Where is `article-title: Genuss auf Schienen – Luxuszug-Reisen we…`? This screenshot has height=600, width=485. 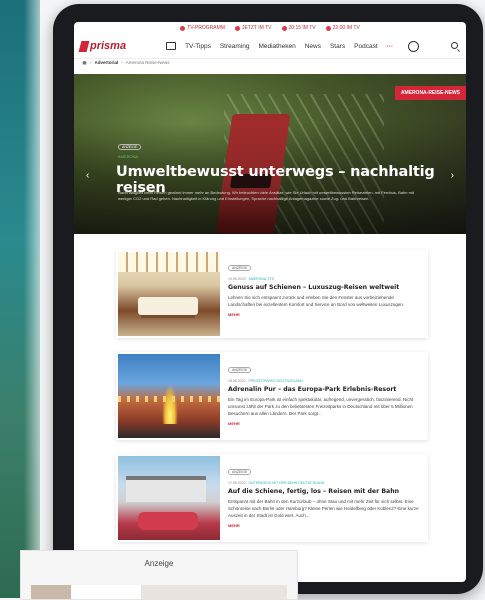 article-title: Genuss auf Schienen – Luxuszug-Reisen we… is located at coordinates (325, 287).